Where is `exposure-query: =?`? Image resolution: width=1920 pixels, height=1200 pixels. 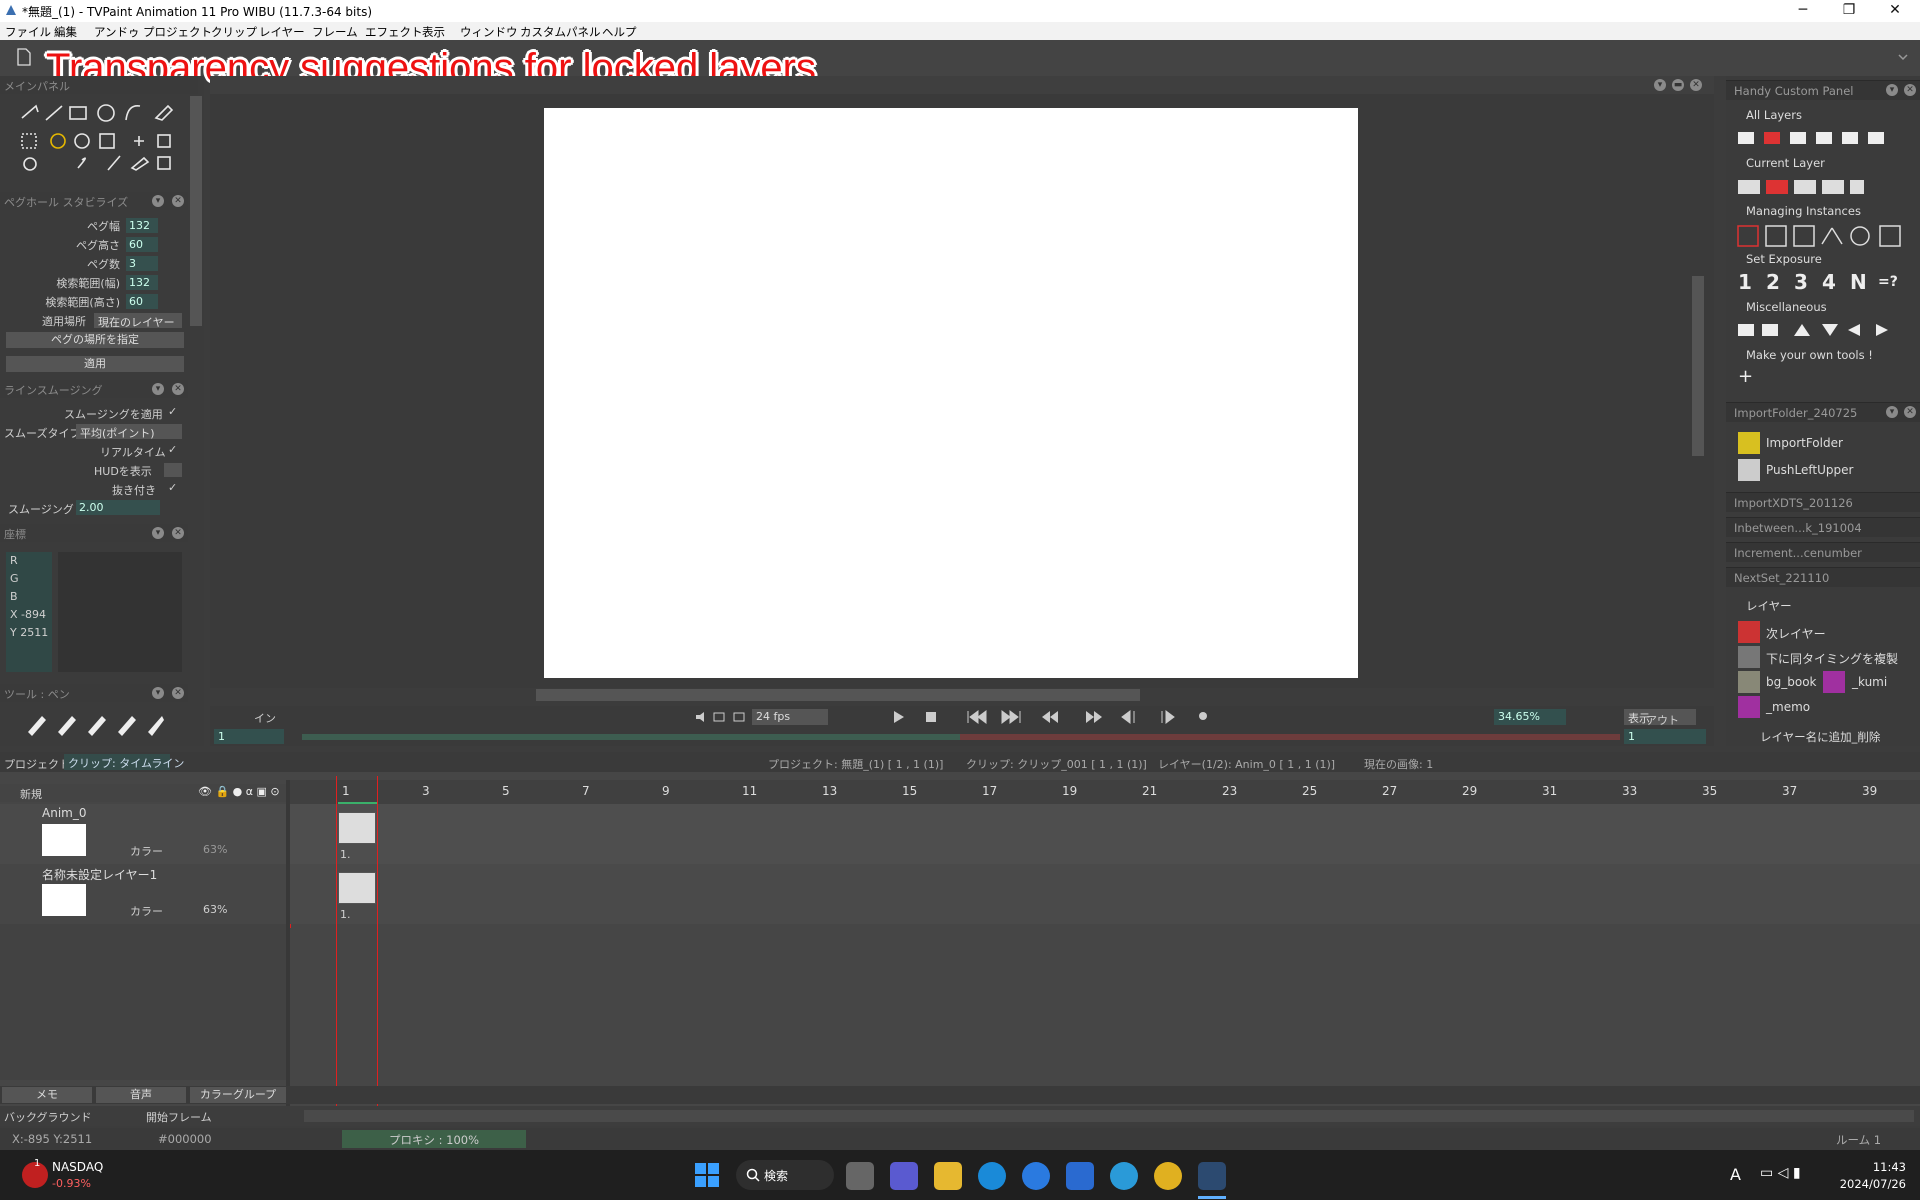 exposure-query: =? is located at coordinates (1888, 282).